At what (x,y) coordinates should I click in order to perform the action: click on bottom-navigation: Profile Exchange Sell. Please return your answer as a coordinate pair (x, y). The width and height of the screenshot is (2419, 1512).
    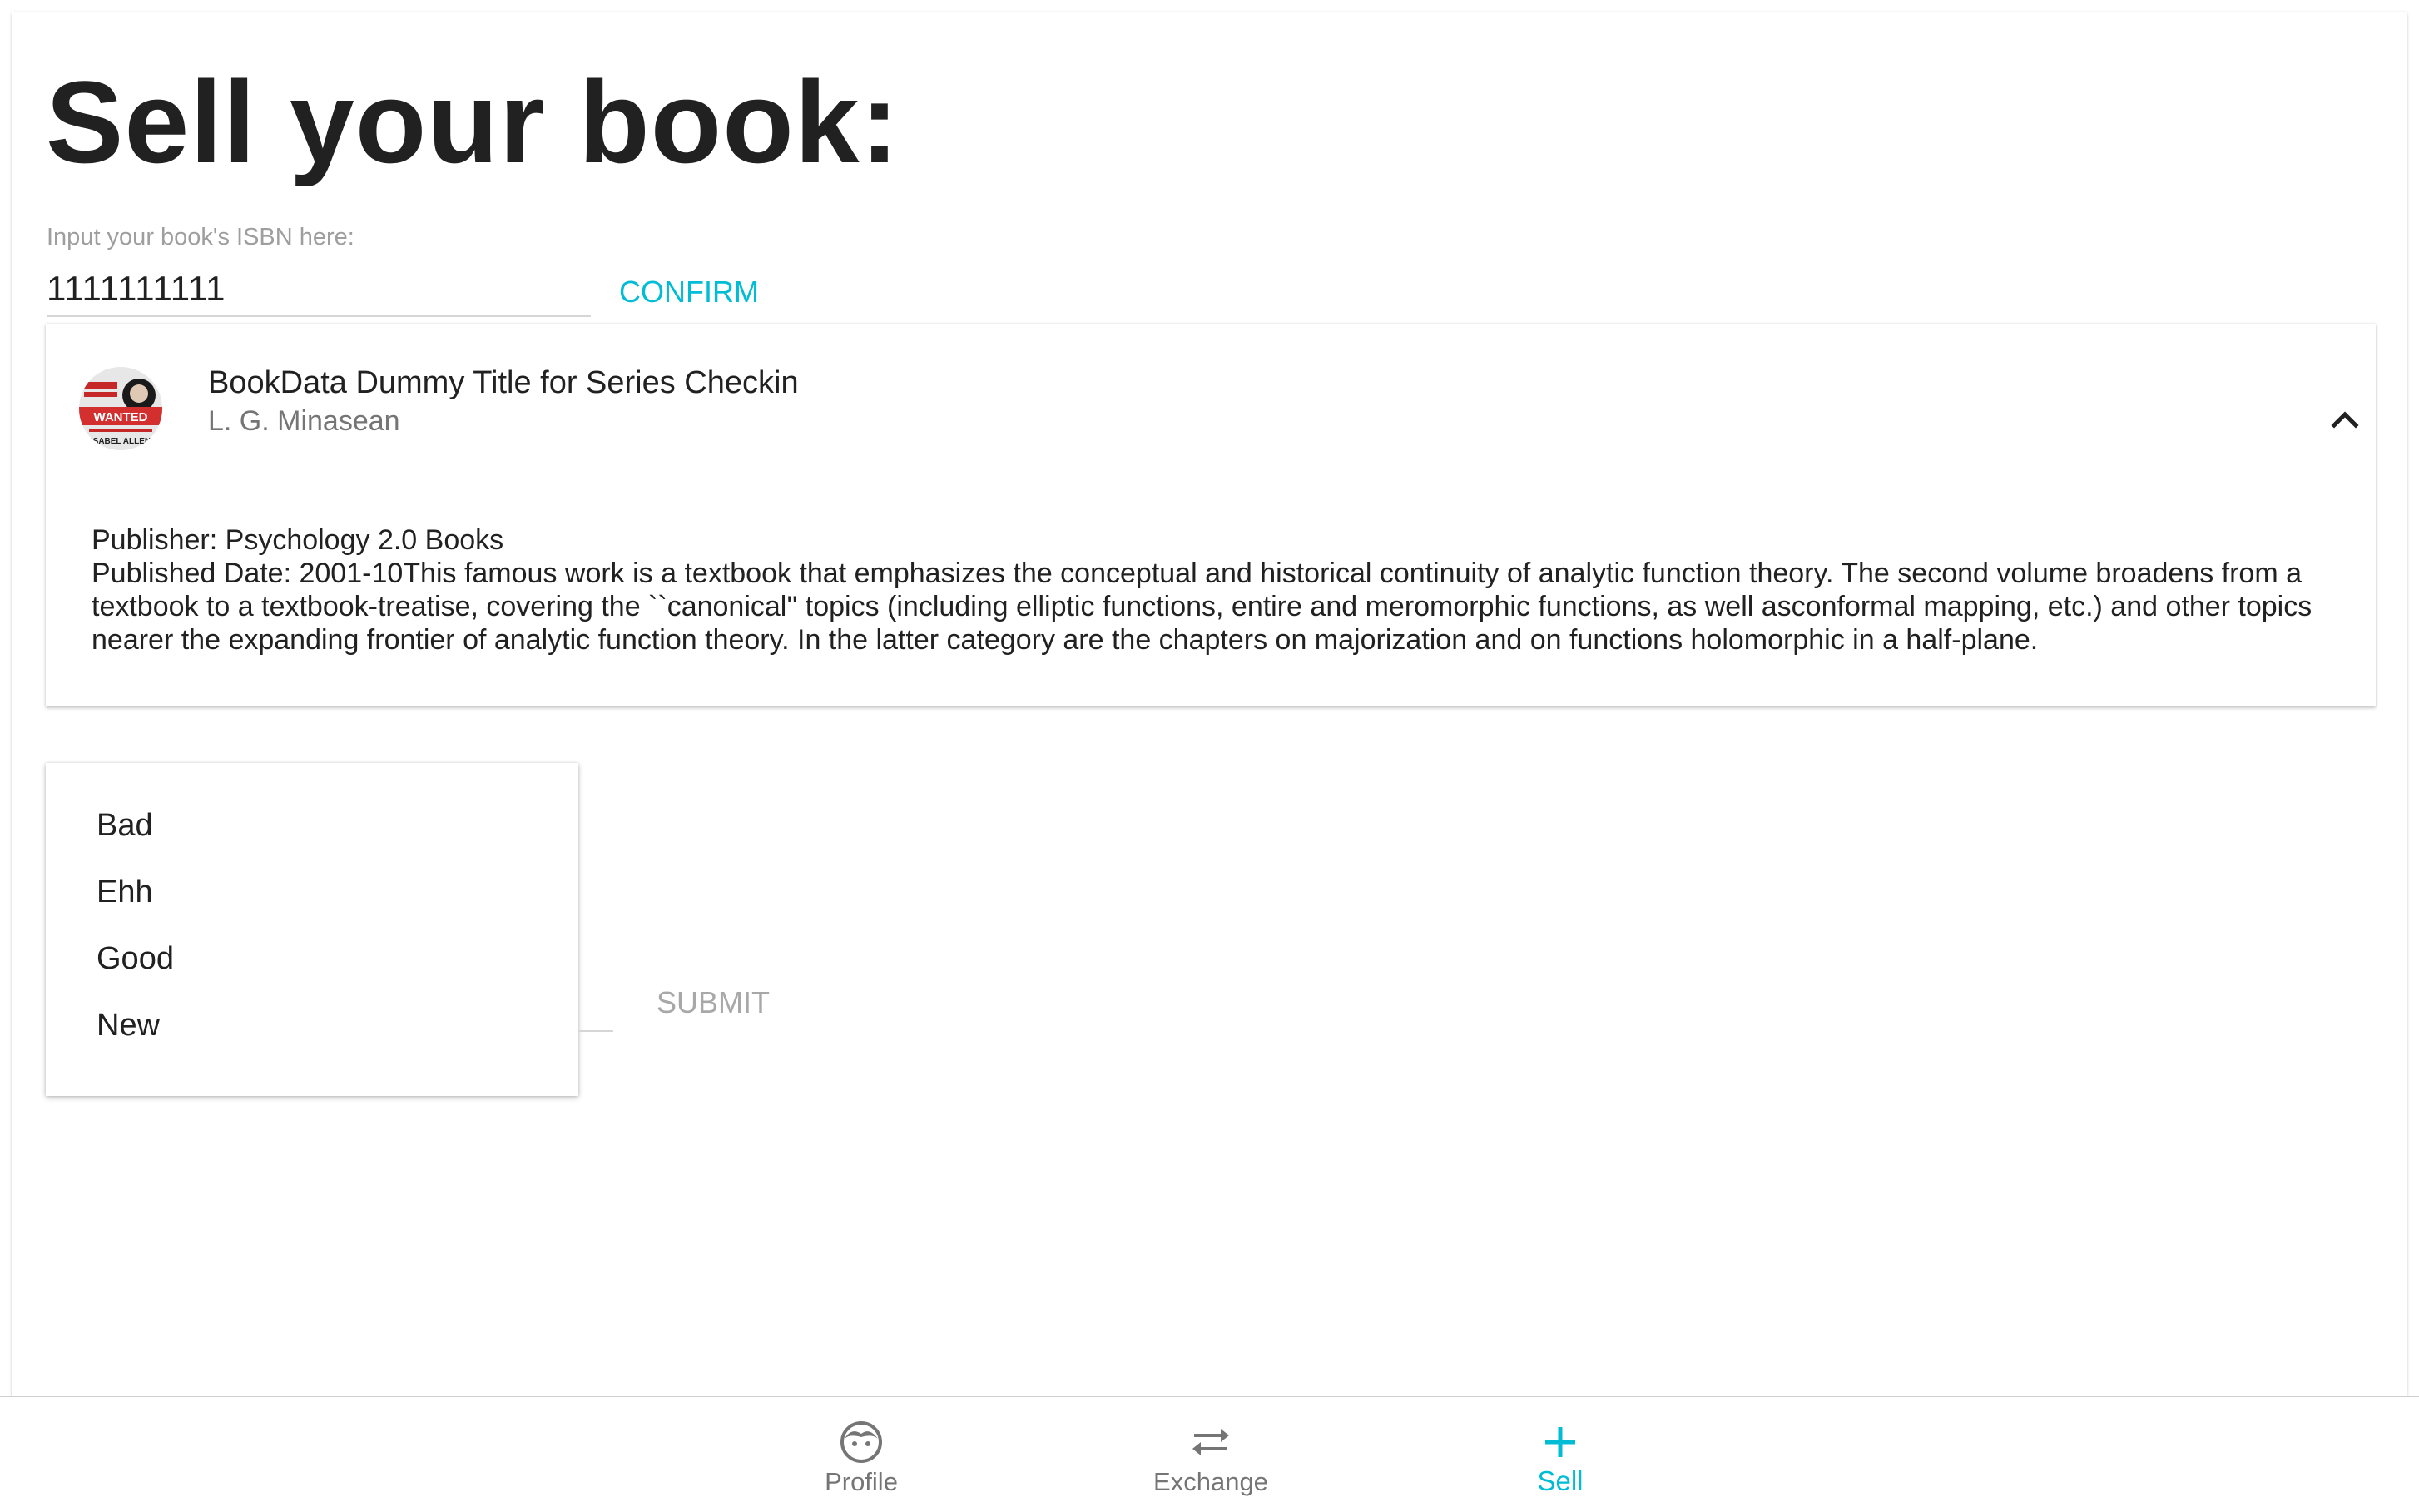
    Looking at the image, I should click on (1209, 1454).